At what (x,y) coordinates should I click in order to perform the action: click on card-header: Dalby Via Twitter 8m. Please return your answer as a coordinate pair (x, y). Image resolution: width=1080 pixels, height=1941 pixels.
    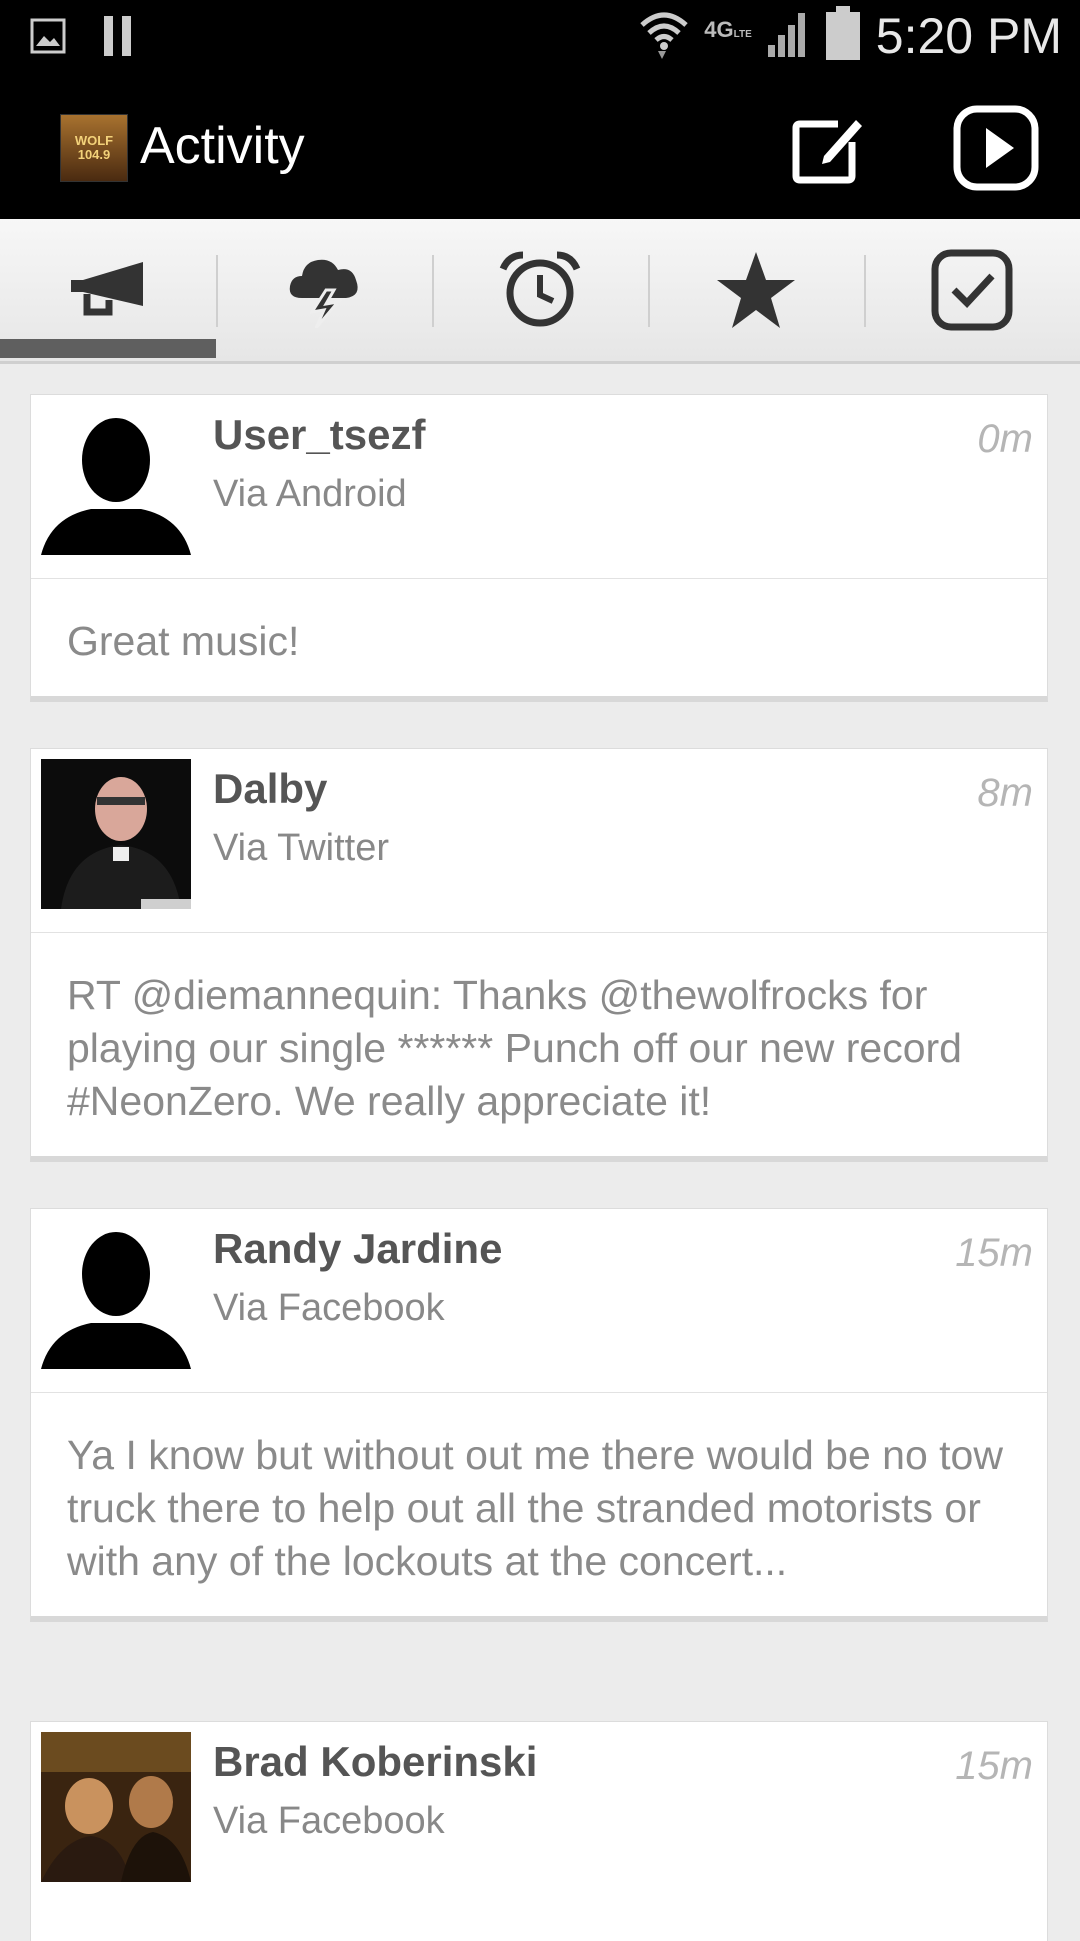
    Looking at the image, I should click on (539, 841).